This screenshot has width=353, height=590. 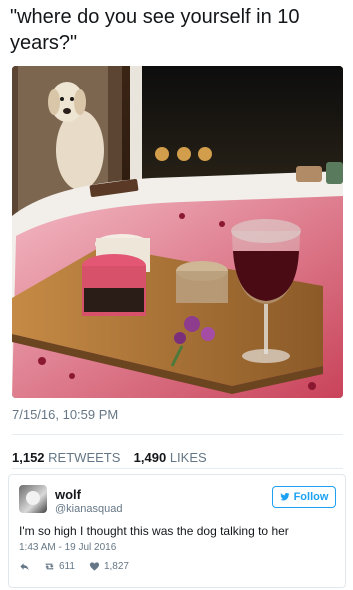 I want to click on heart-icon, so click(x=94, y=566).